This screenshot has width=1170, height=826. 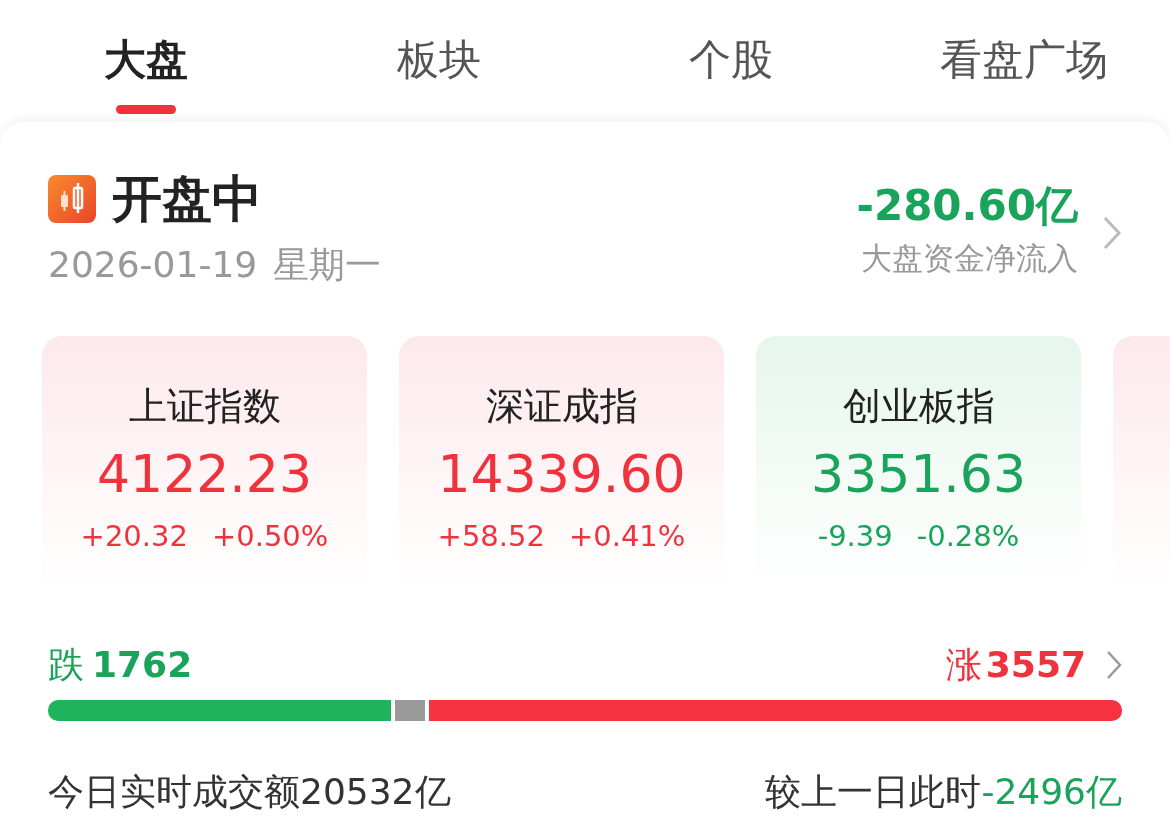 What do you see at coordinates (146, 73) in the screenshot?
I see `tab: 大盘` at bounding box center [146, 73].